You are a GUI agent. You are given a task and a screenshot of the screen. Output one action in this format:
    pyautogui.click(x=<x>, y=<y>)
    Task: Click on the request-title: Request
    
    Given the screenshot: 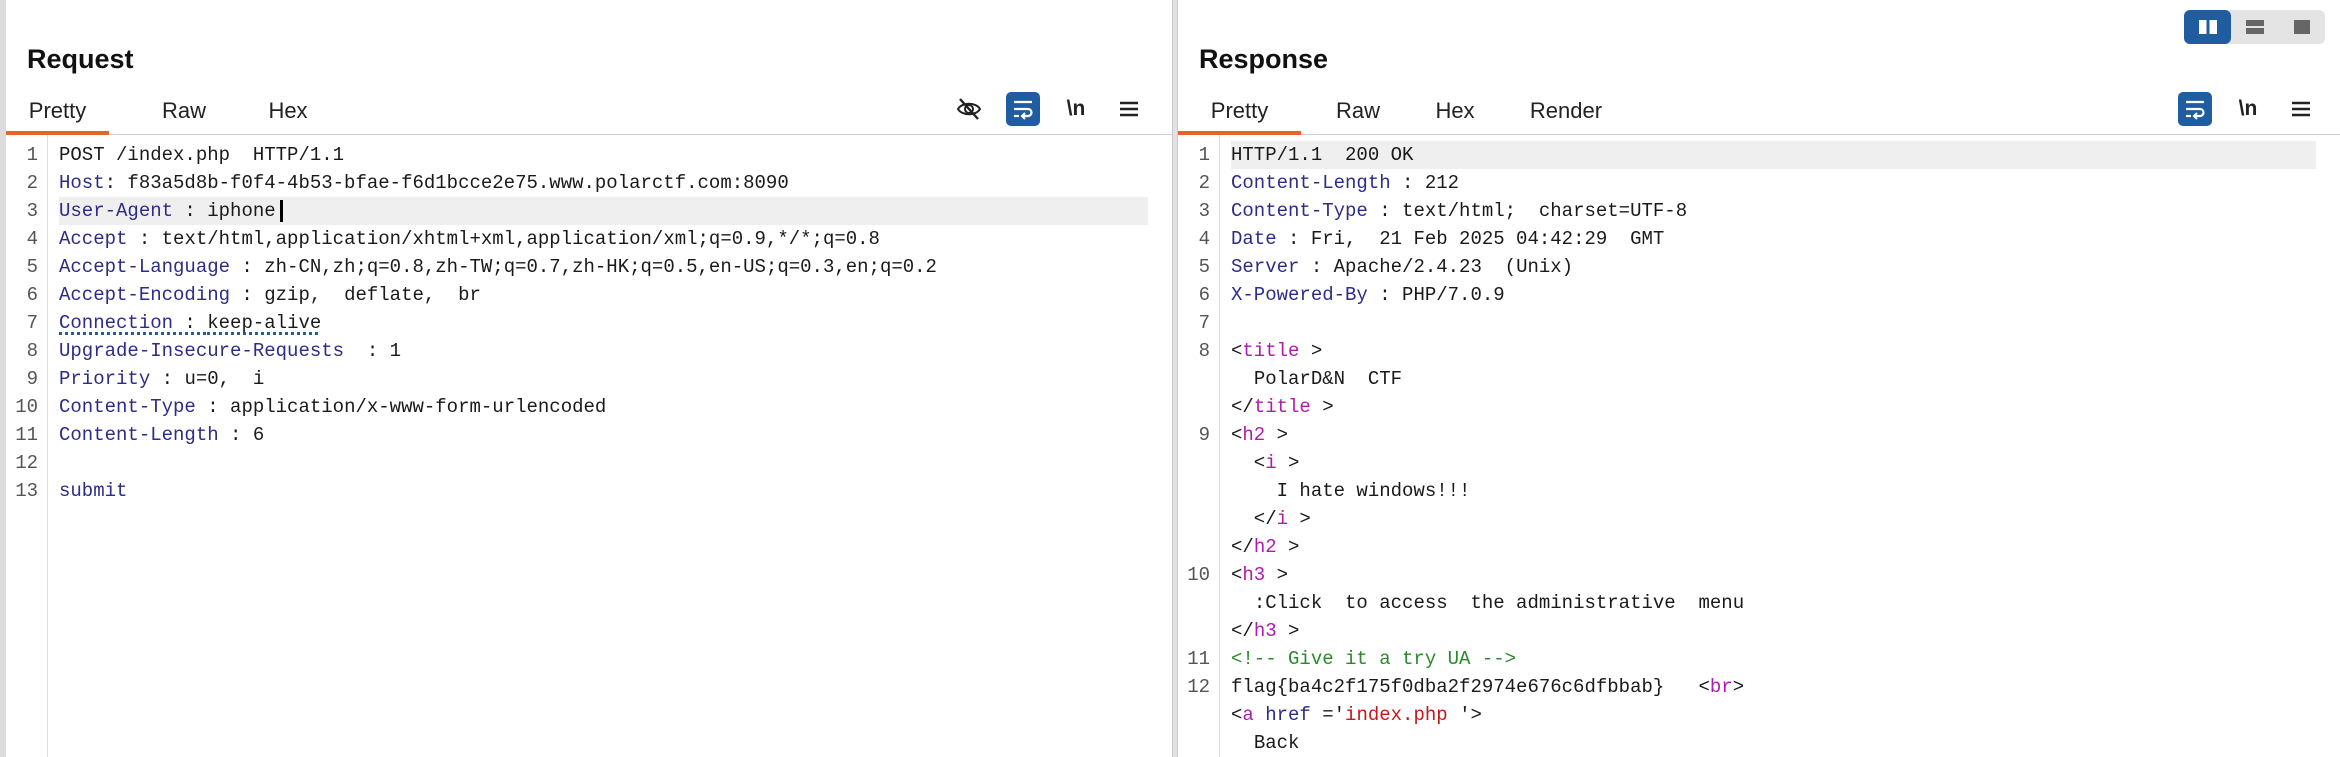 What is the action you would take?
    pyautogui.click(x=80, y=59)
    